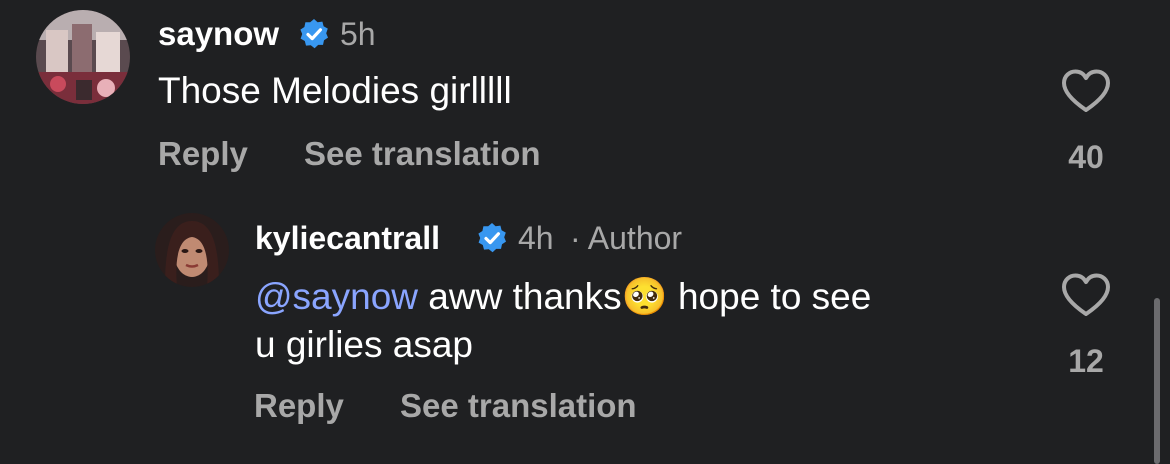 The width and height of the screenshot is (1170, 464). What do you see at coordinates (347, 238) in the screenshot?
I see `username-kyliecantrall: kyliecantrall` at bounding box center [347, 238].